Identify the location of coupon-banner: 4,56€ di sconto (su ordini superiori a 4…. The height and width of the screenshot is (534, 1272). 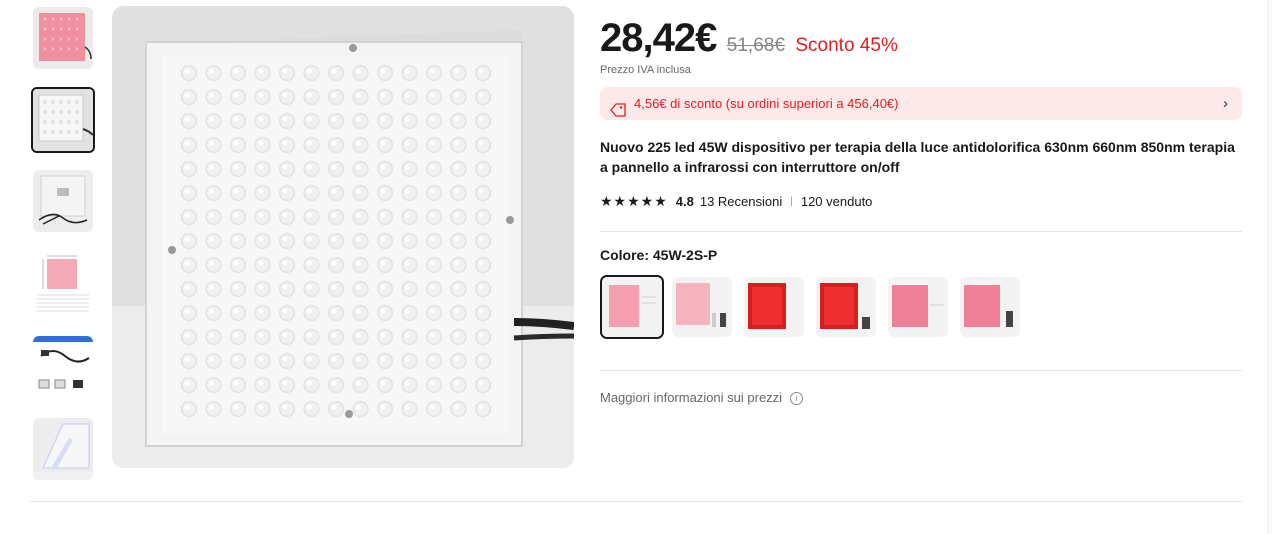
(921, 103).